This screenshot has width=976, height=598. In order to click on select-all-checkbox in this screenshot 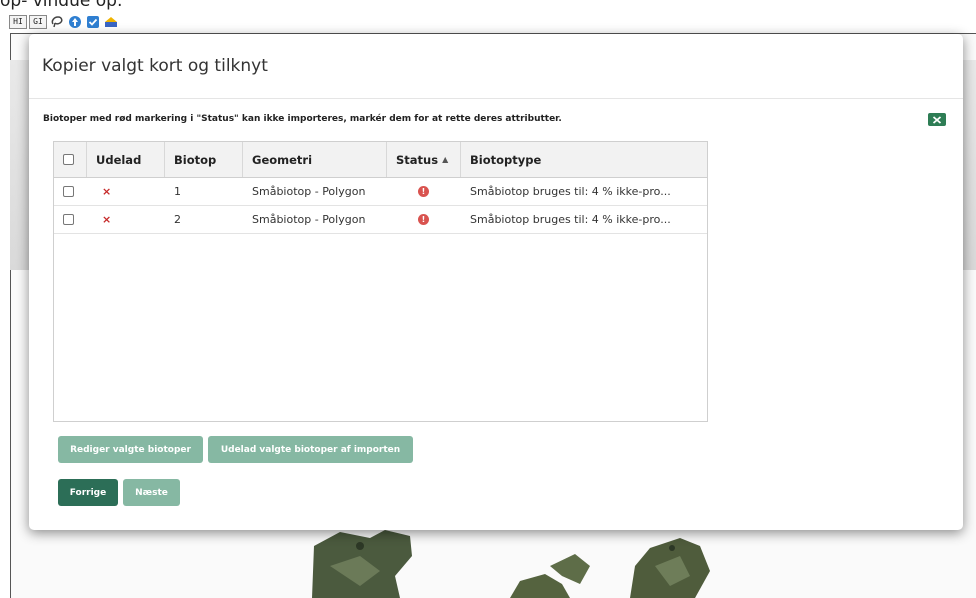, I will do `click(68, 159)`.